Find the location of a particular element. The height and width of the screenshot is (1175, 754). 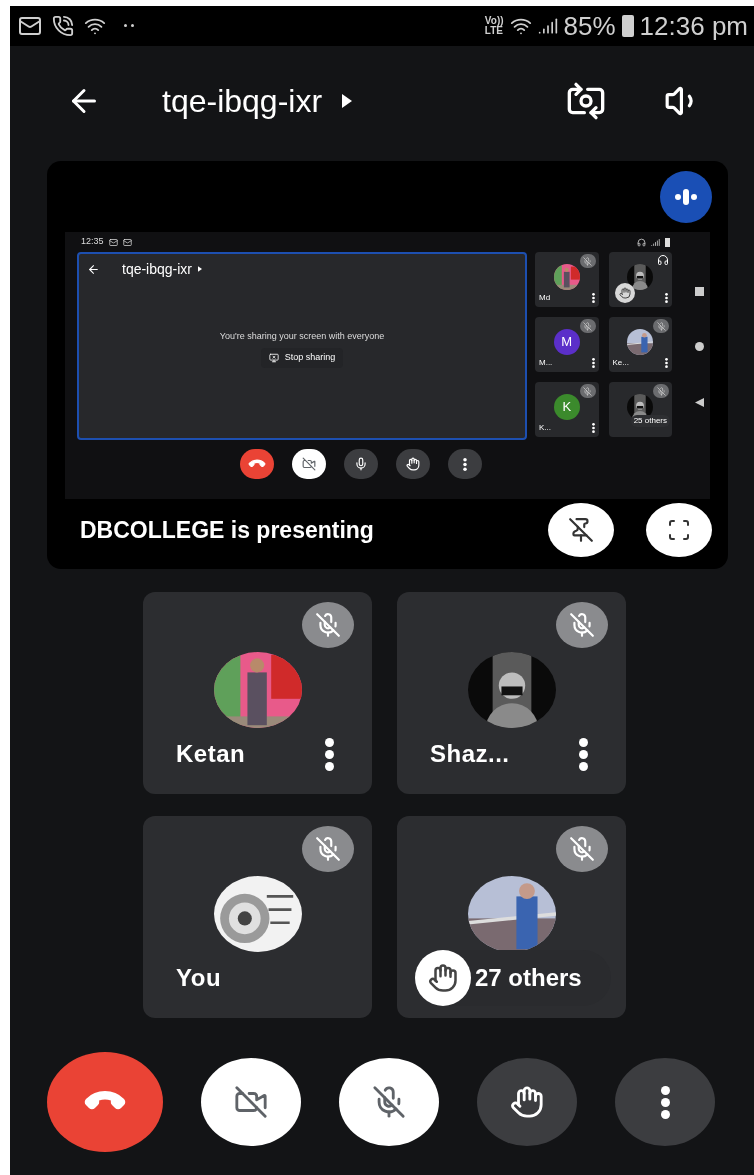

home-icon is located at coordinates (699, 347).